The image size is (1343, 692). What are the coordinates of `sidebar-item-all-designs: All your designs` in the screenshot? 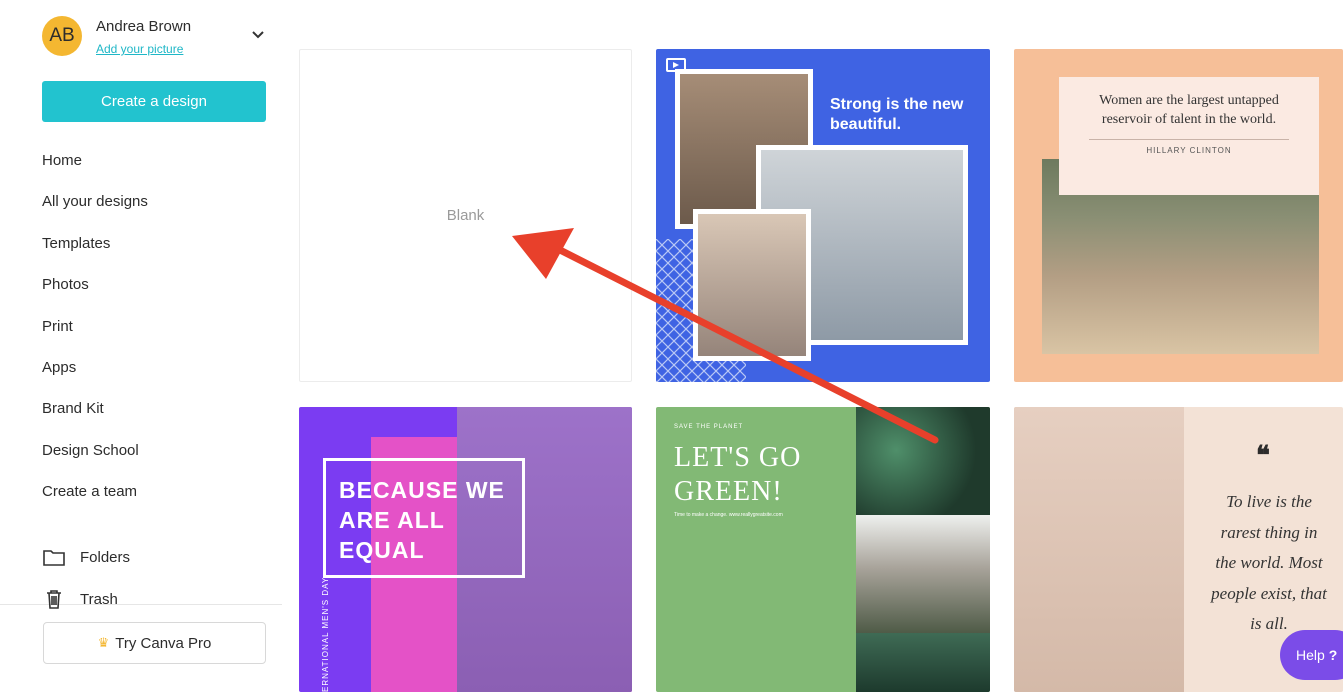 It's located at (157, 201).